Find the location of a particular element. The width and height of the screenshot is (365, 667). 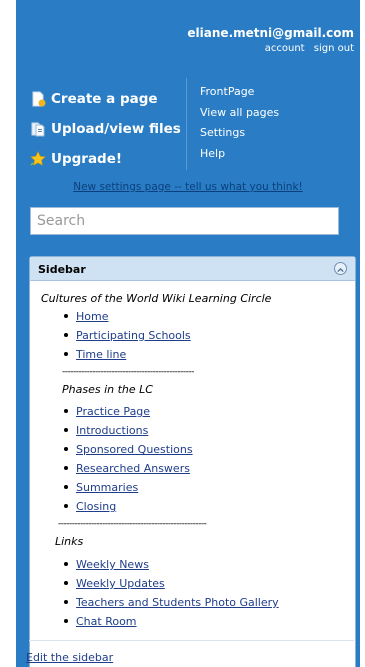

upload-files-button: Upload/view files is located at coordinates (105, 129).